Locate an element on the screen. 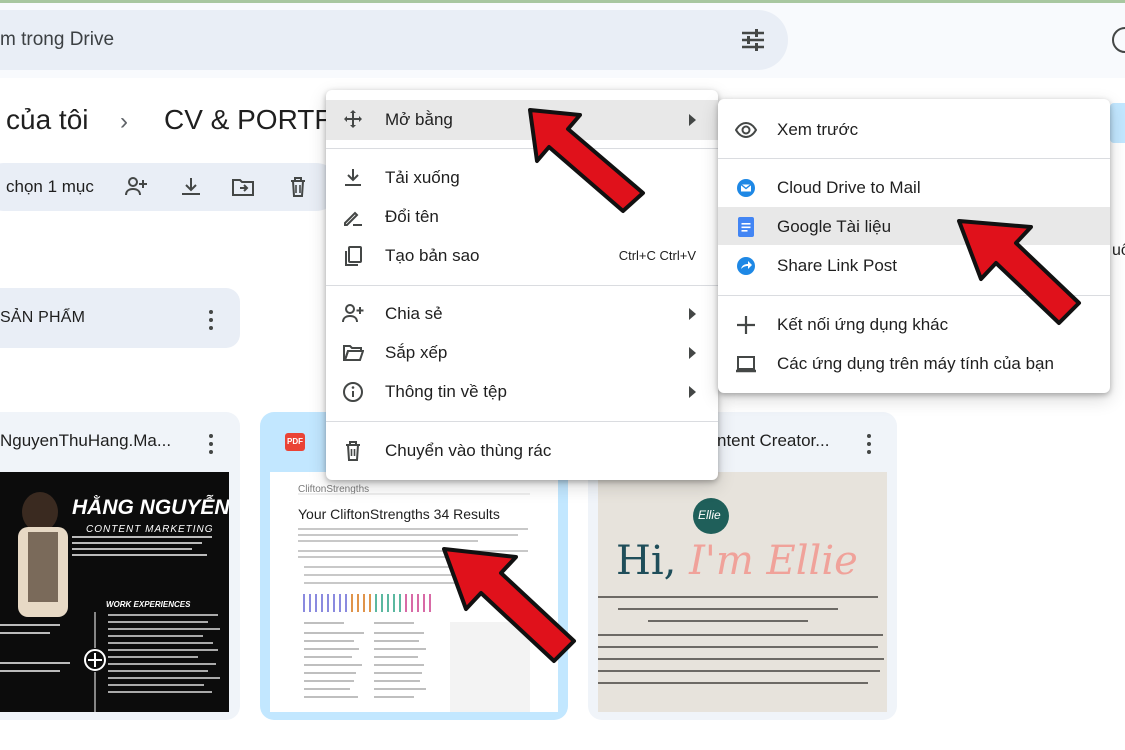  share-link-app-icon is located at coordinates (746, 266).